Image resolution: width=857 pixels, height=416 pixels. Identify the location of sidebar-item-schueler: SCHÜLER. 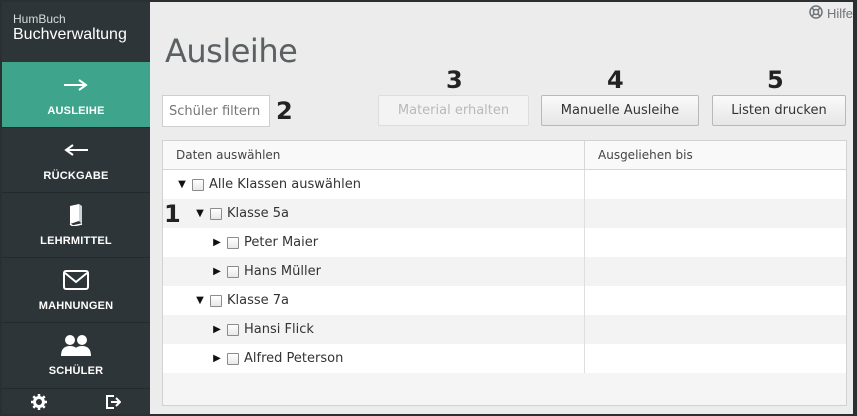
(76, 354).